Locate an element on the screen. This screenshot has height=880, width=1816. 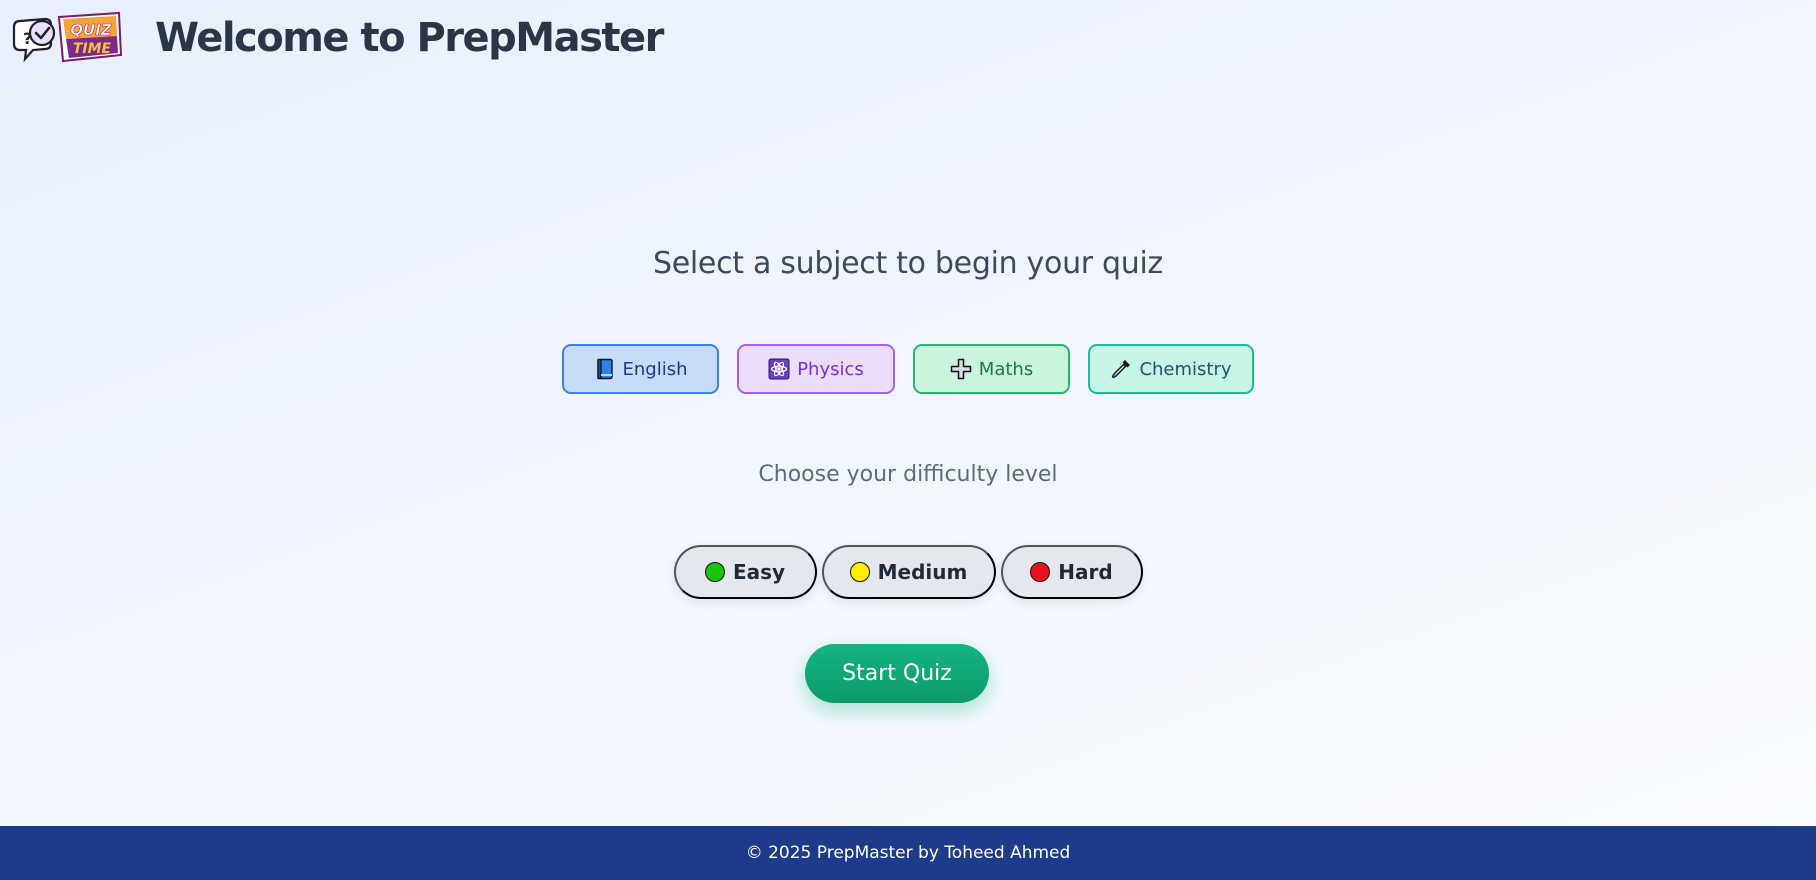
subject-maths-button: Maths is located at coordinates (991, 369).